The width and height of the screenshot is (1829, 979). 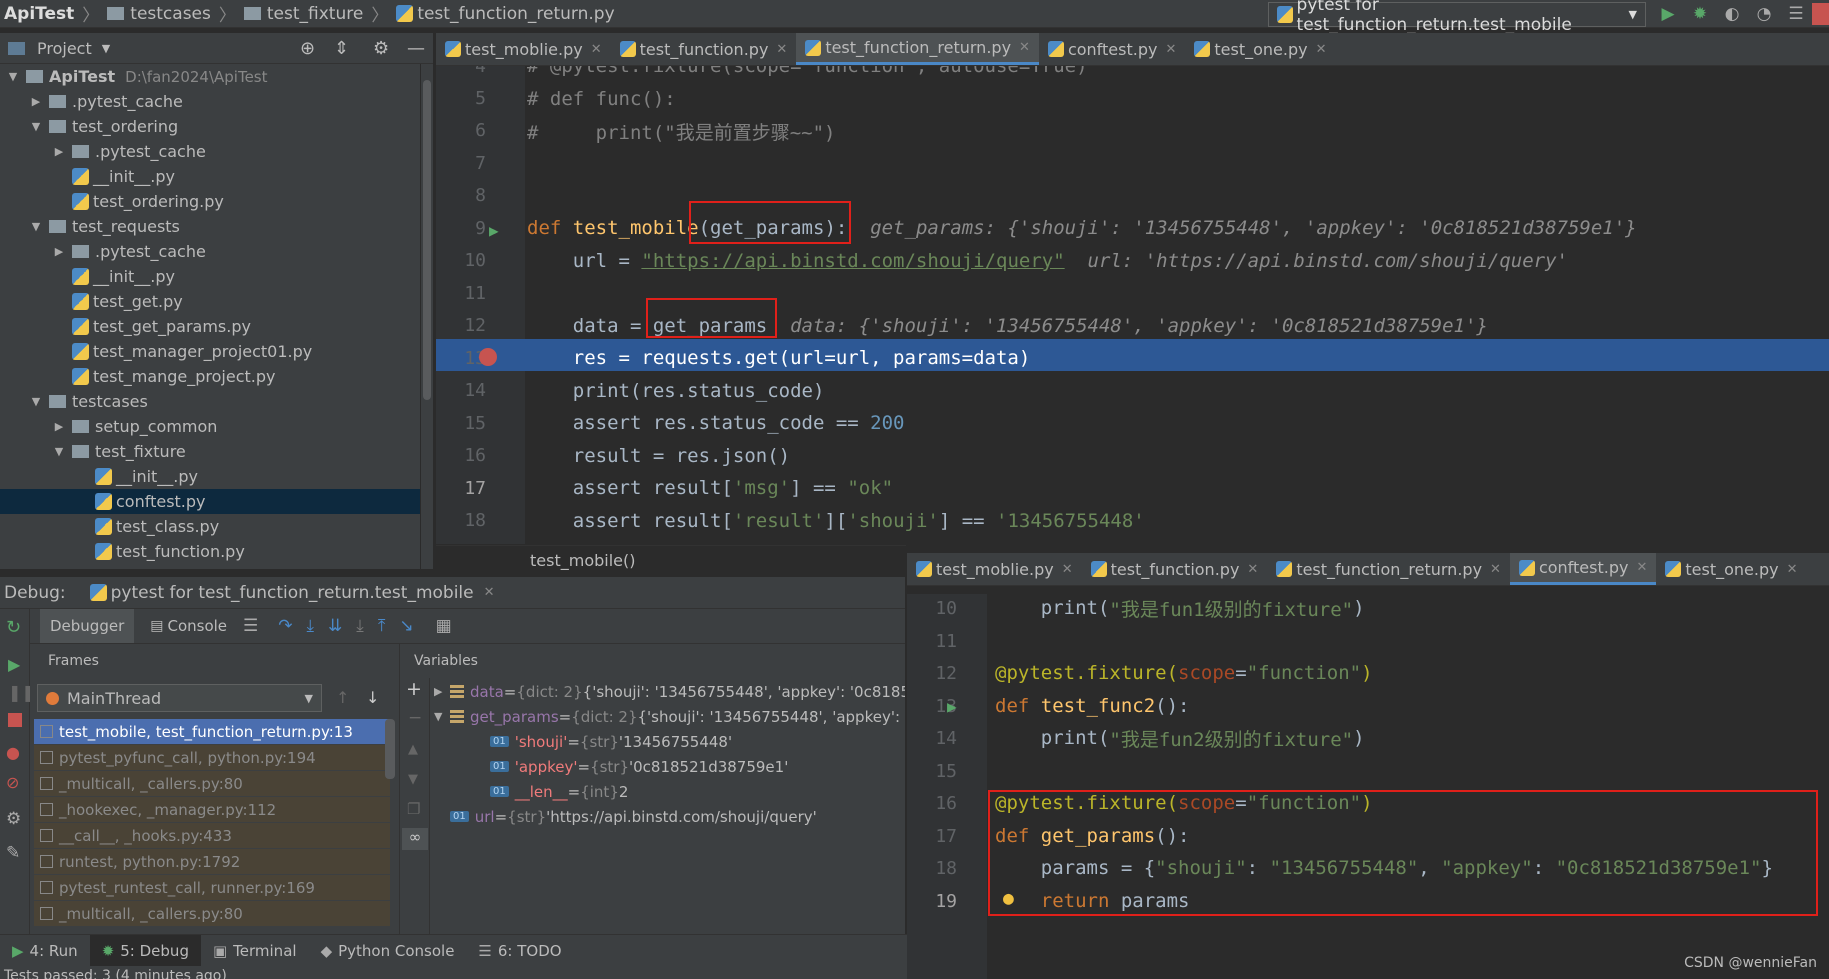 I want to click on code-line-10: print("我是fun1级别的fixture"), so click(x=1180, y=609).